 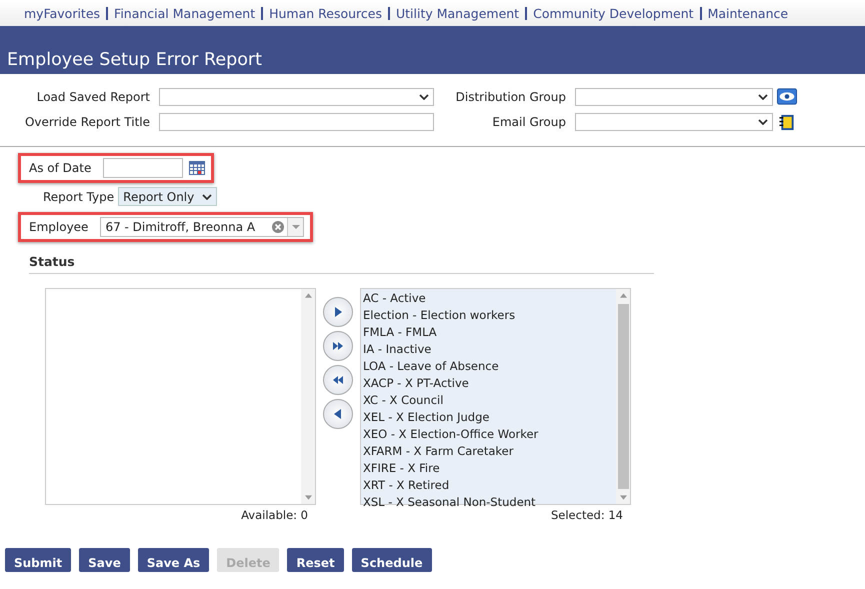 I want to click on field-label: Distribution Group, so click(x=510, y=97).